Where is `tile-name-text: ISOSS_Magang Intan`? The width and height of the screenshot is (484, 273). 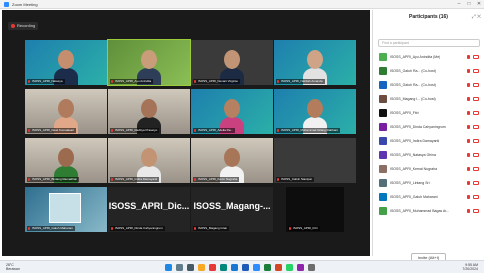
tile-name-text: ISOSS_Magang Intan is located at coordinates (213, 228).